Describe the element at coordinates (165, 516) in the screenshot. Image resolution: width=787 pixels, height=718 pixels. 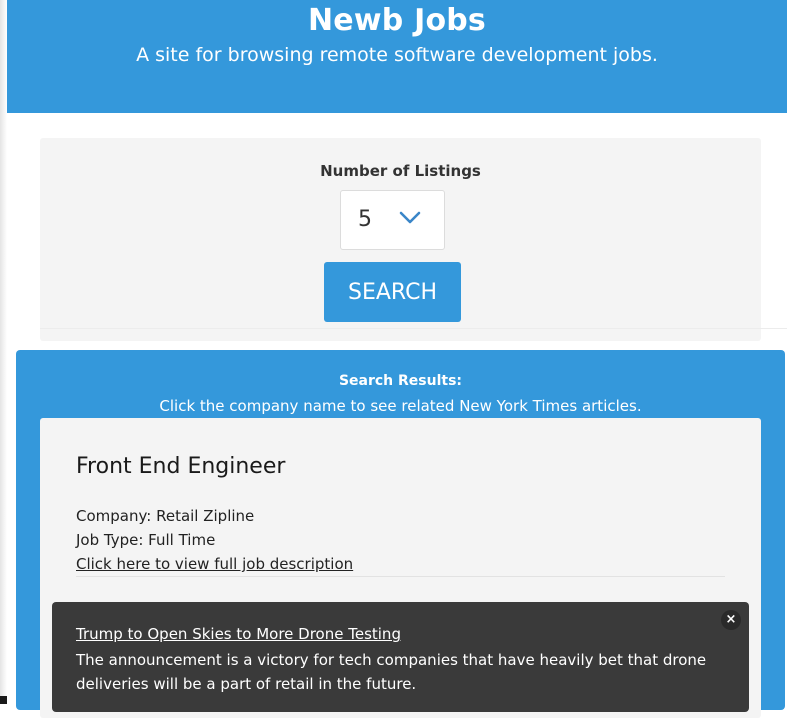
I see `job-company: Company: Retail Zipline` at that location.